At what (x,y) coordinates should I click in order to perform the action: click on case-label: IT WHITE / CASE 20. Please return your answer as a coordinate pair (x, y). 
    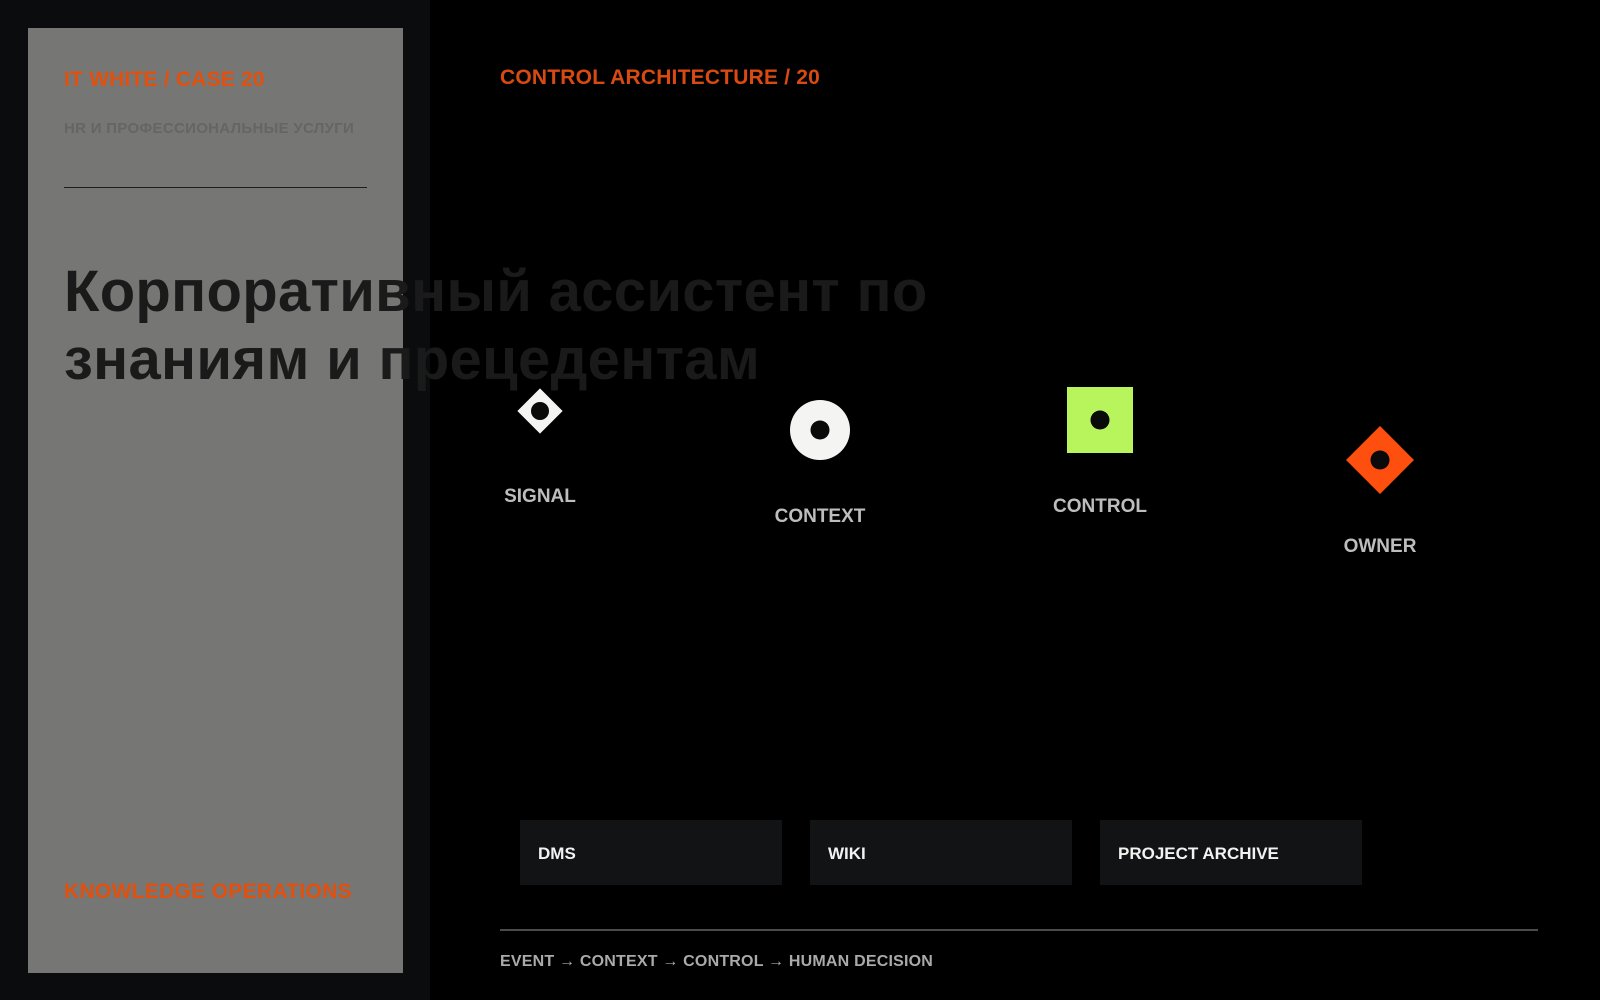
    Looking at the image, I should click on (164, 79).